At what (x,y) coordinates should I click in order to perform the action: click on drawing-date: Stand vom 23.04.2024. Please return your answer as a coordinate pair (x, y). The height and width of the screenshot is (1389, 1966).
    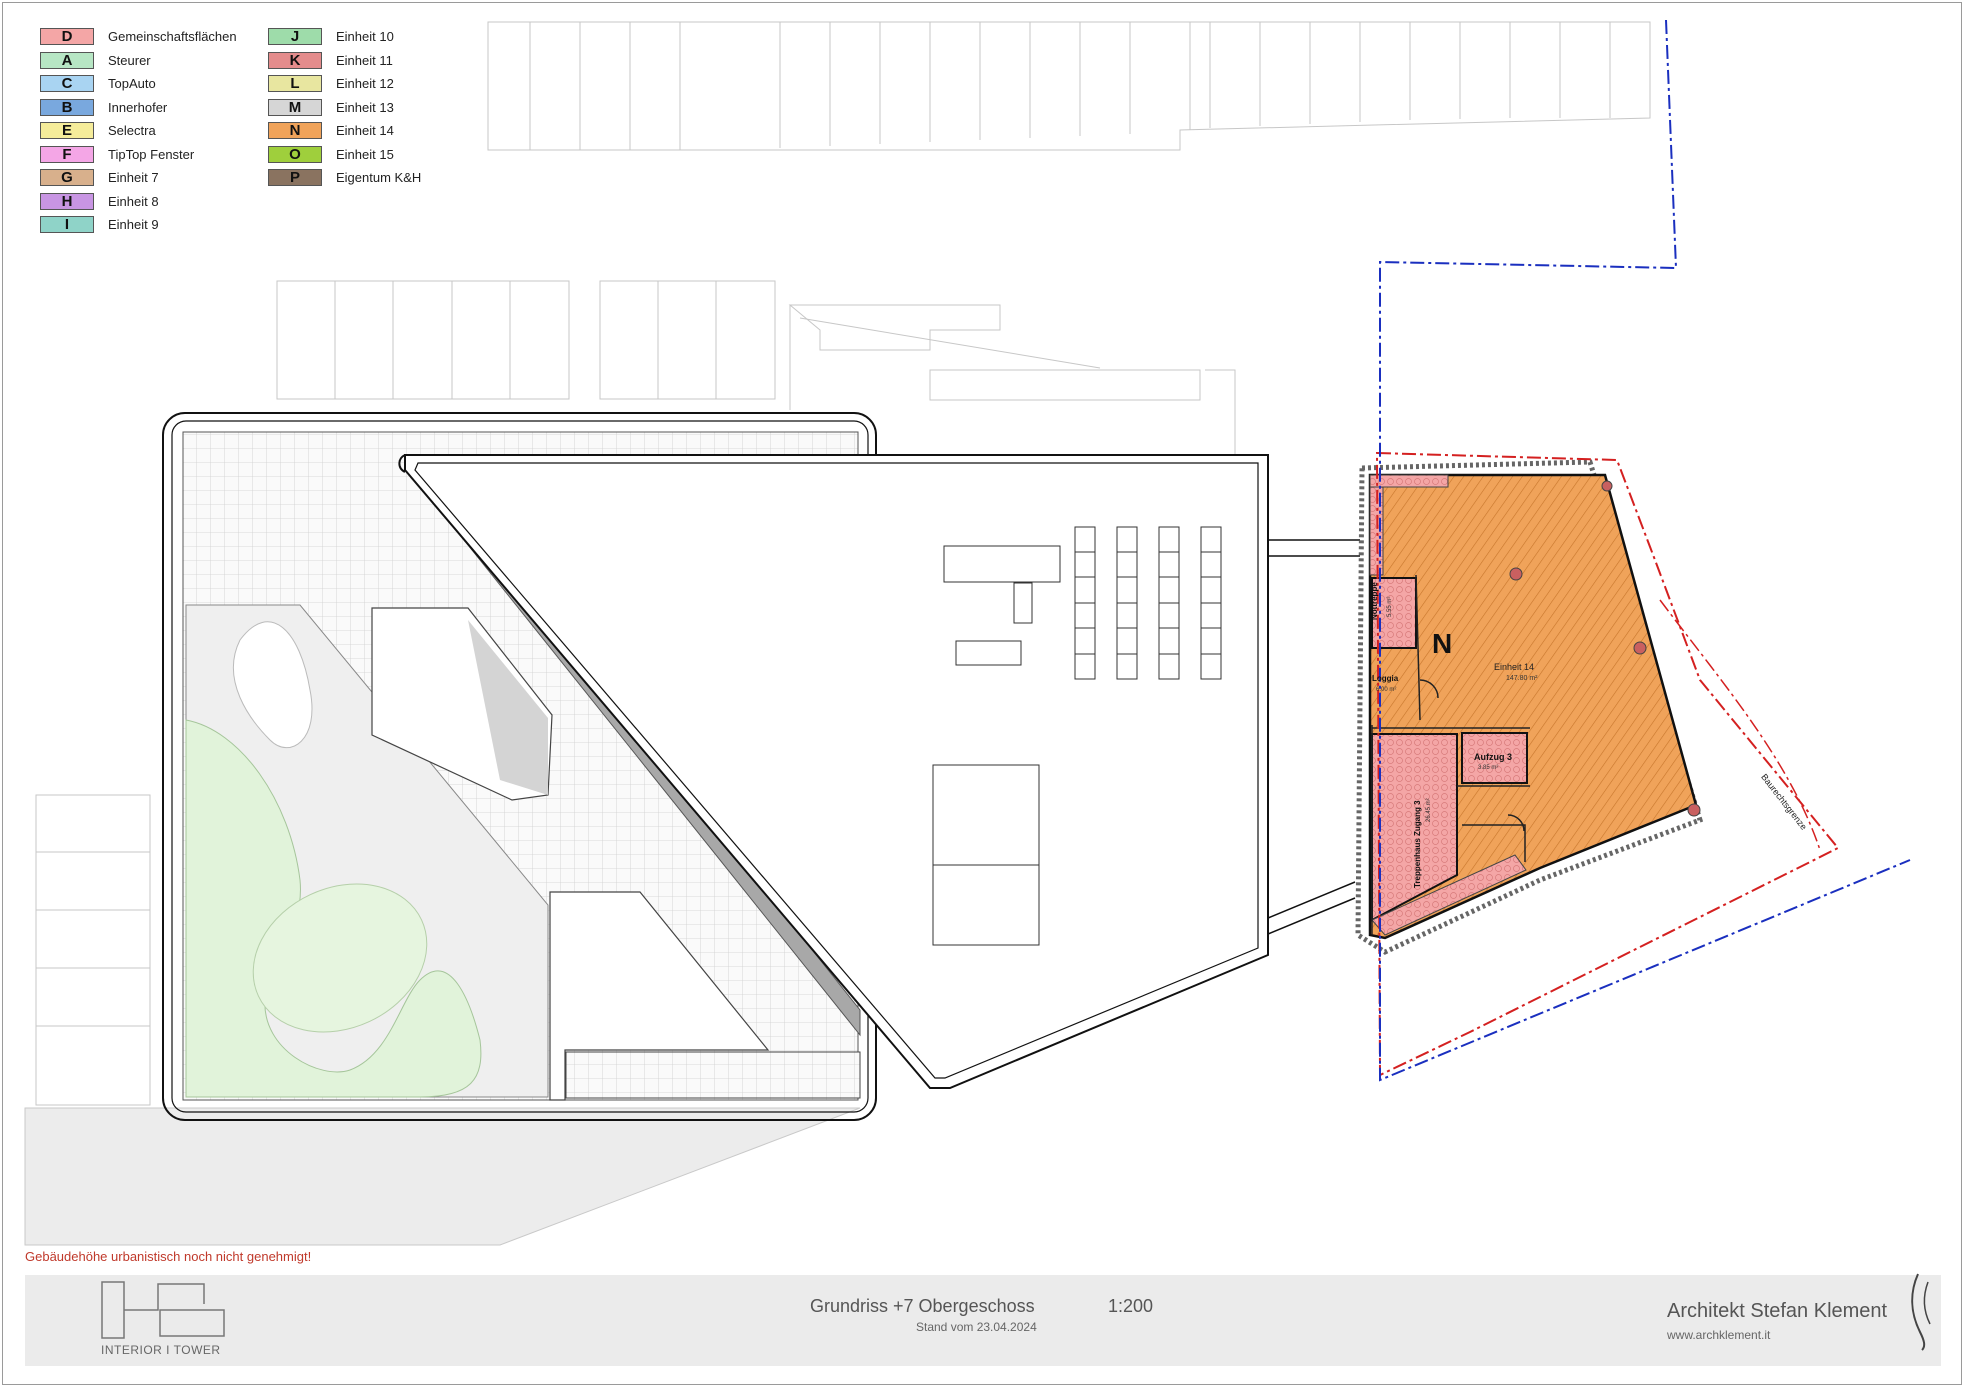
    Looking at the image, I should click on (976, 1327).